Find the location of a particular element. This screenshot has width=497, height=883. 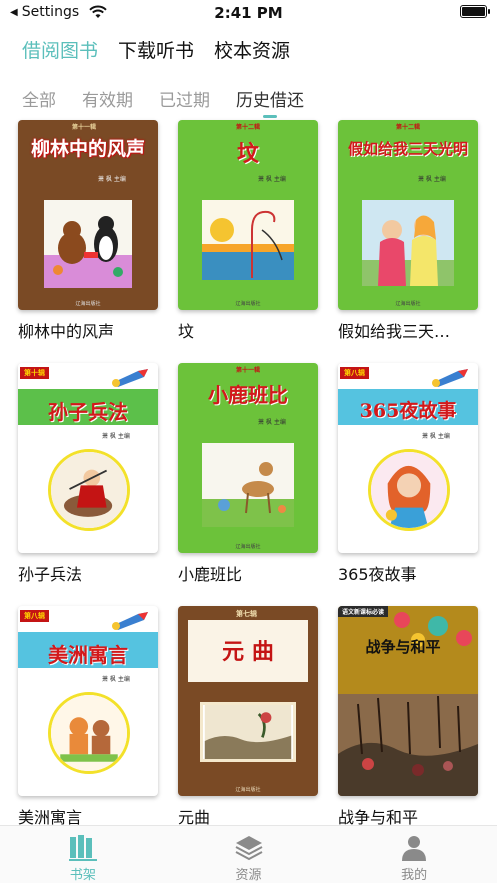

bottom-tab-bar: 书架 资源 我的 is located at coordinates (248, 854).